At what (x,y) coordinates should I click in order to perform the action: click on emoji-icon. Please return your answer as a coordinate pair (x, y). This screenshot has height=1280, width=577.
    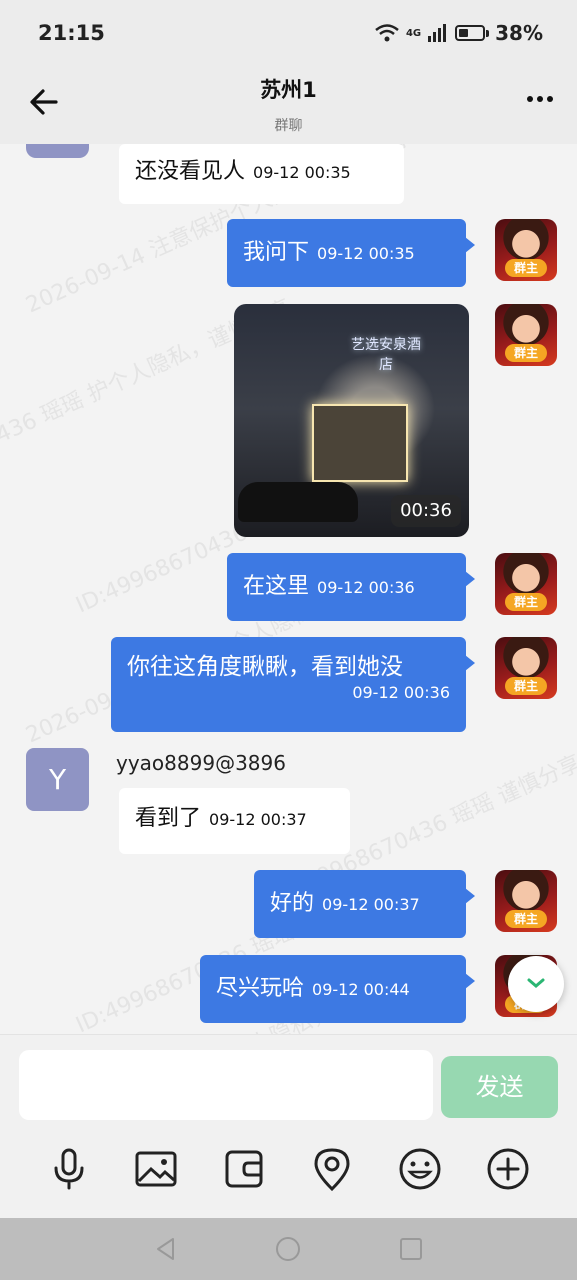
    Looking at the image, I should click on (420, 1169).